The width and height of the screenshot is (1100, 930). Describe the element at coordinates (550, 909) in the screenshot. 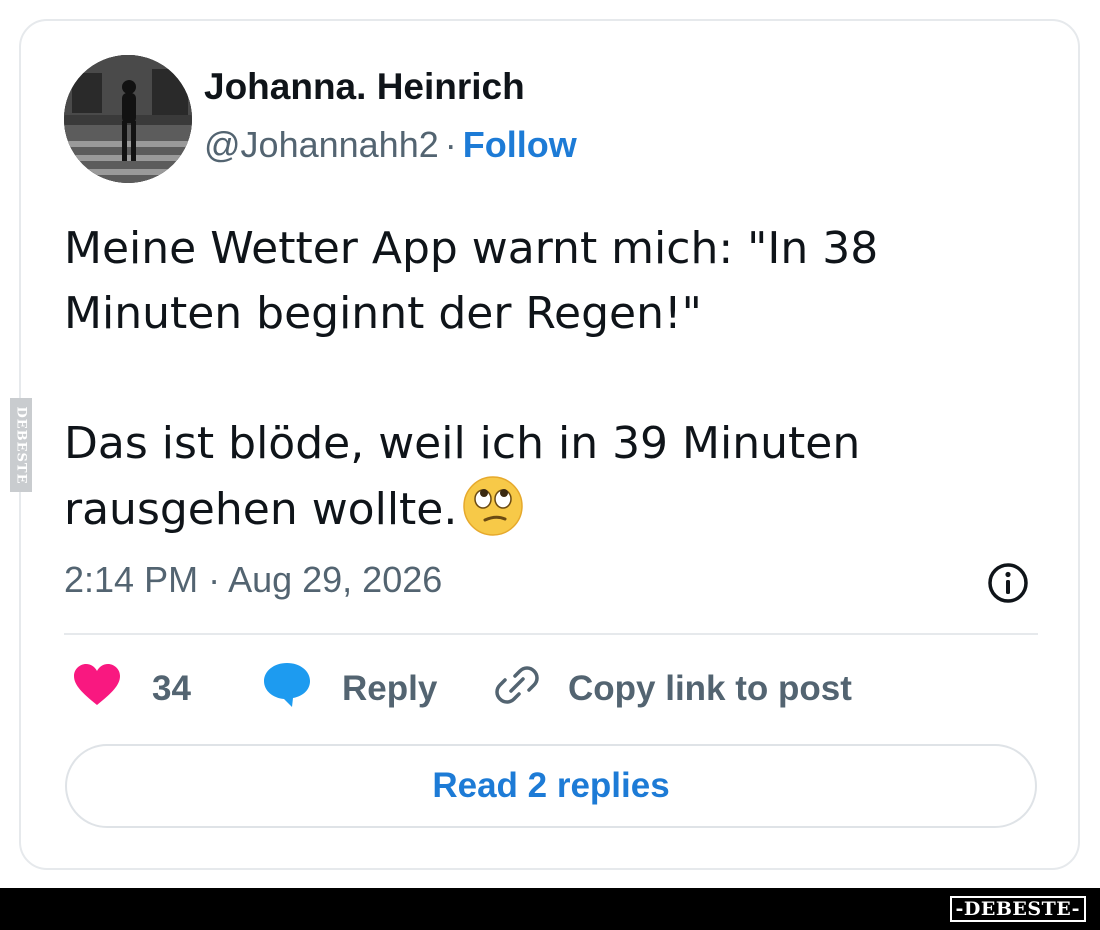

I see `footer-bar: -DEBESTE-` at that location.